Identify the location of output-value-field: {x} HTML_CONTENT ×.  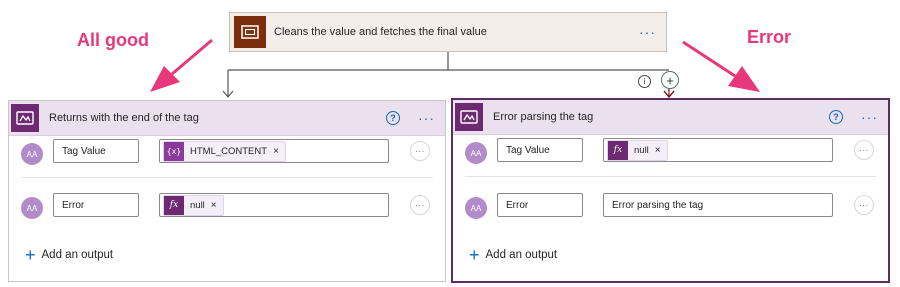
(274, 151).